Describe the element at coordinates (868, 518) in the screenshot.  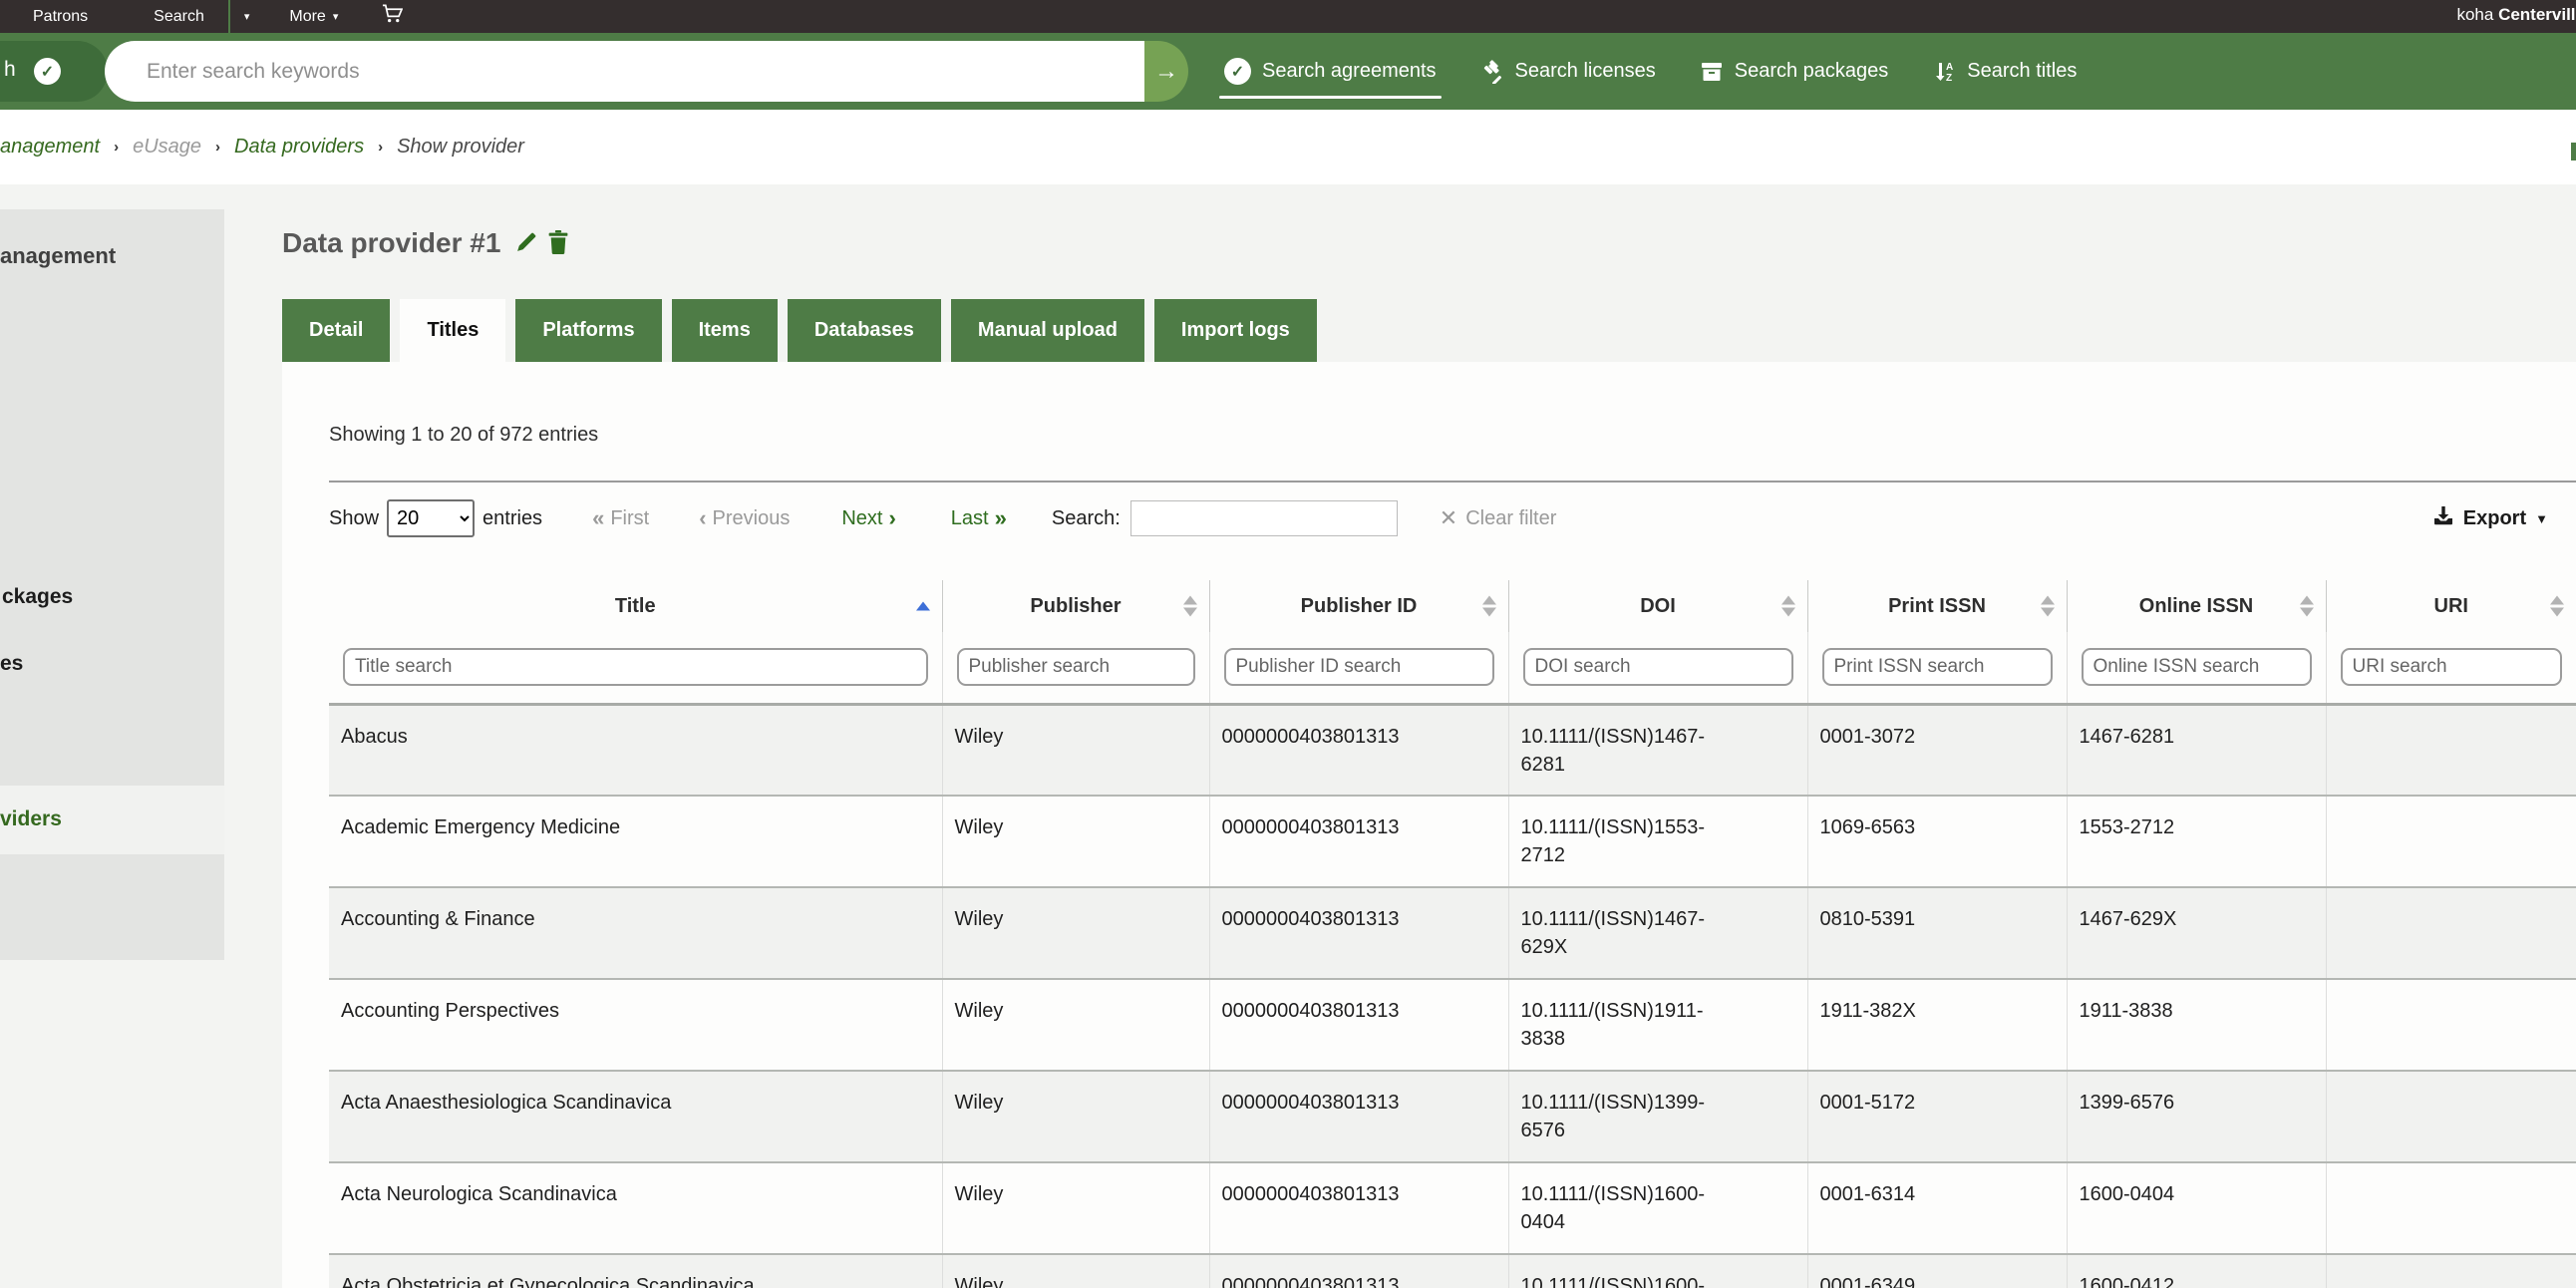
I see `pagination-next: Next ›` at that location.